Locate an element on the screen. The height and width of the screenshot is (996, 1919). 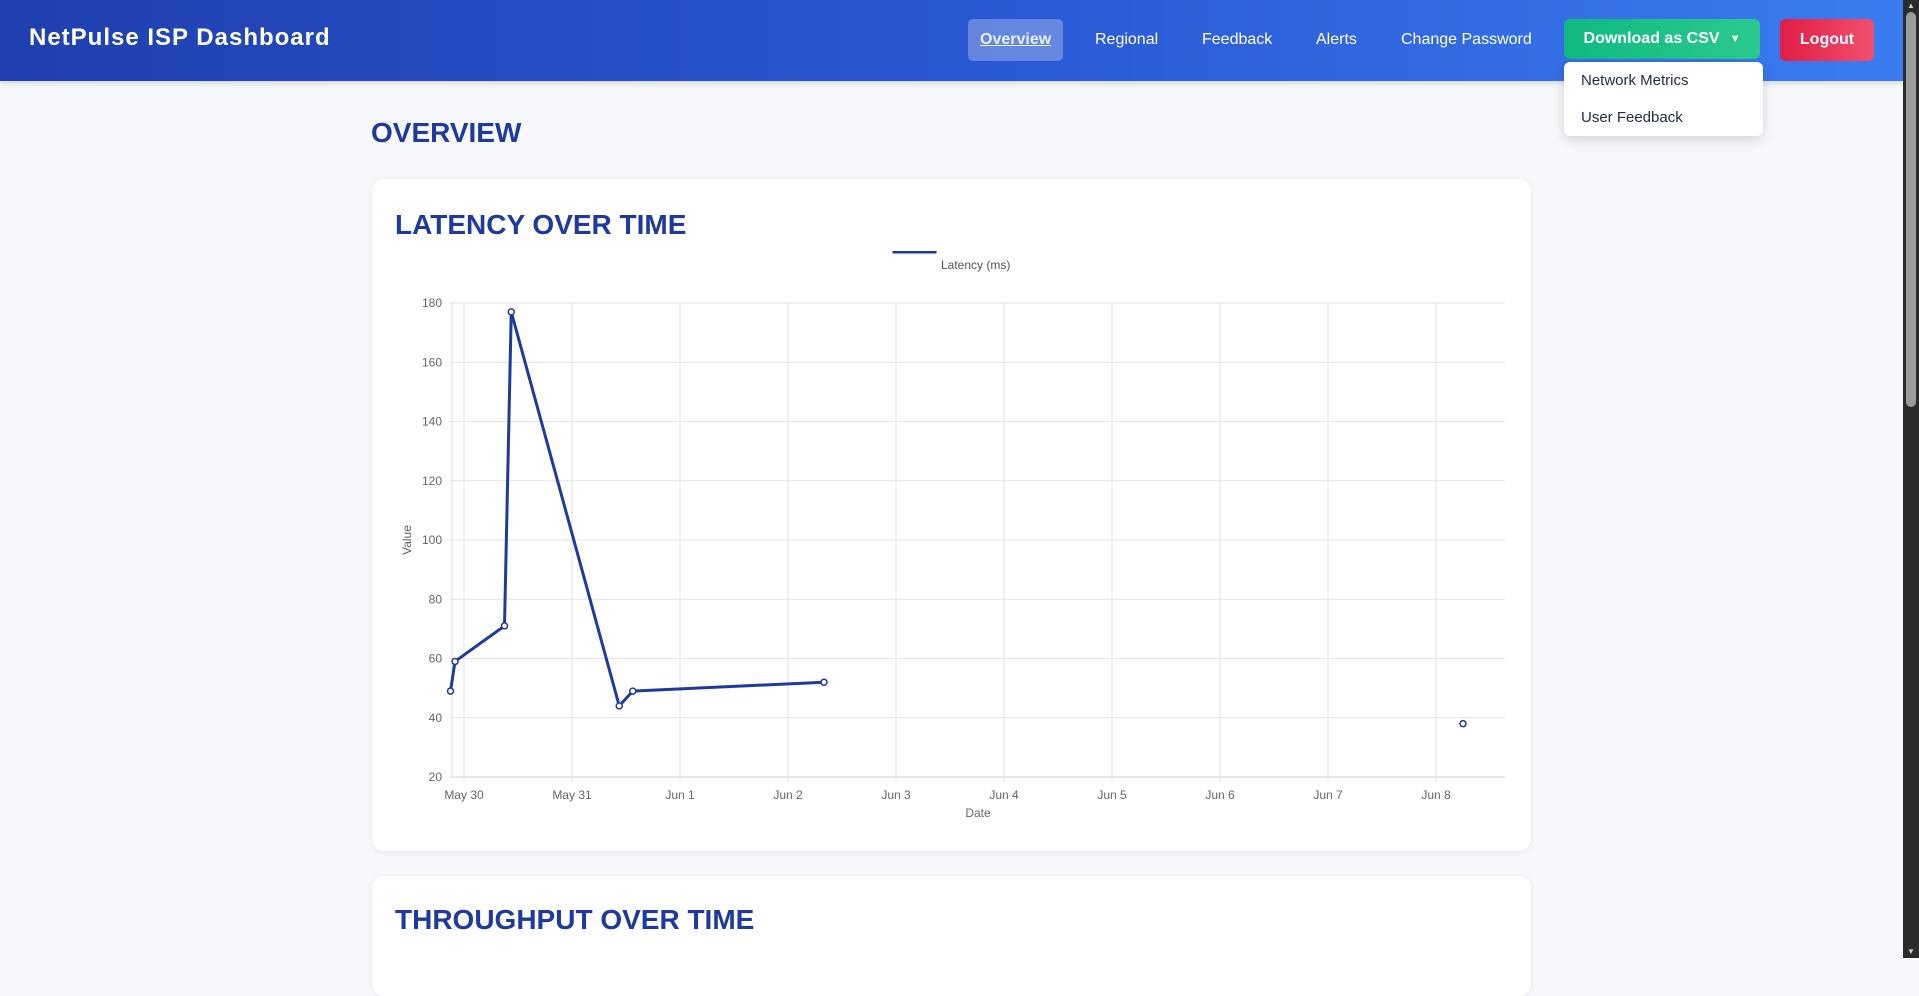
download-csv-button: Download as CSV ▼ is located at coordinates (1662, 39).